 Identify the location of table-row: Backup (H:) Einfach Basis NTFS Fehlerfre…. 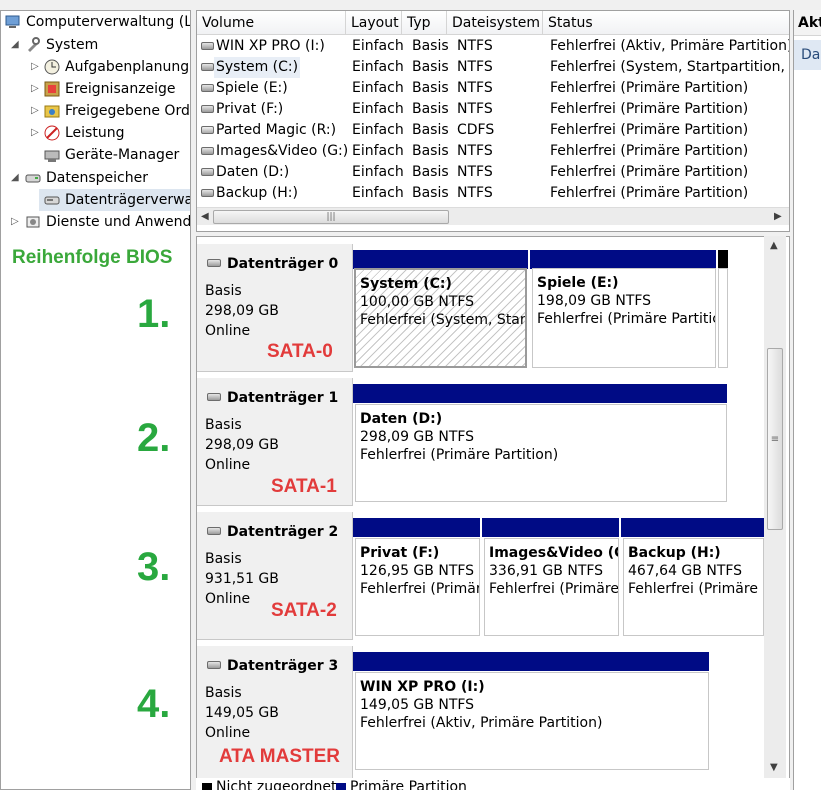
(493, 193).